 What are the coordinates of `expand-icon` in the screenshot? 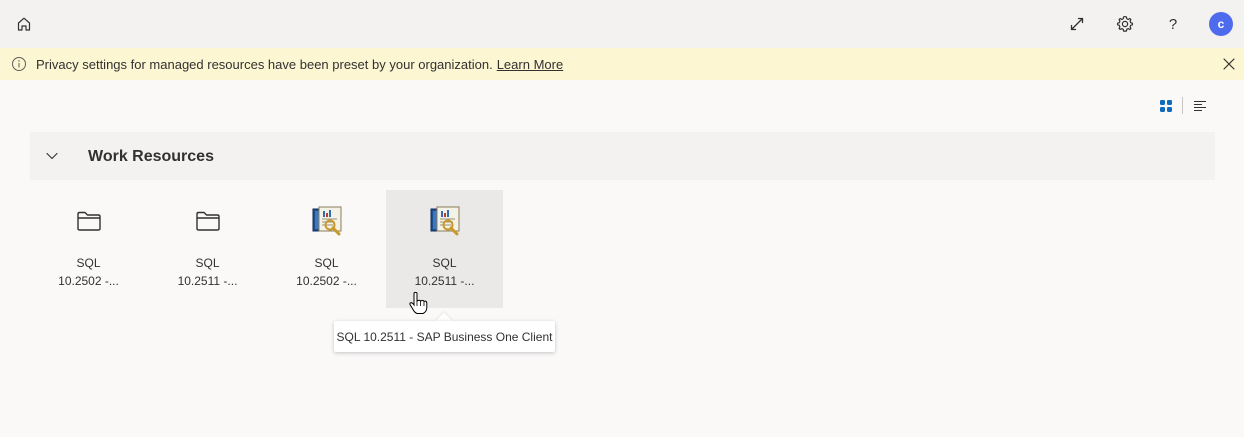 It's located at (1077, 24).